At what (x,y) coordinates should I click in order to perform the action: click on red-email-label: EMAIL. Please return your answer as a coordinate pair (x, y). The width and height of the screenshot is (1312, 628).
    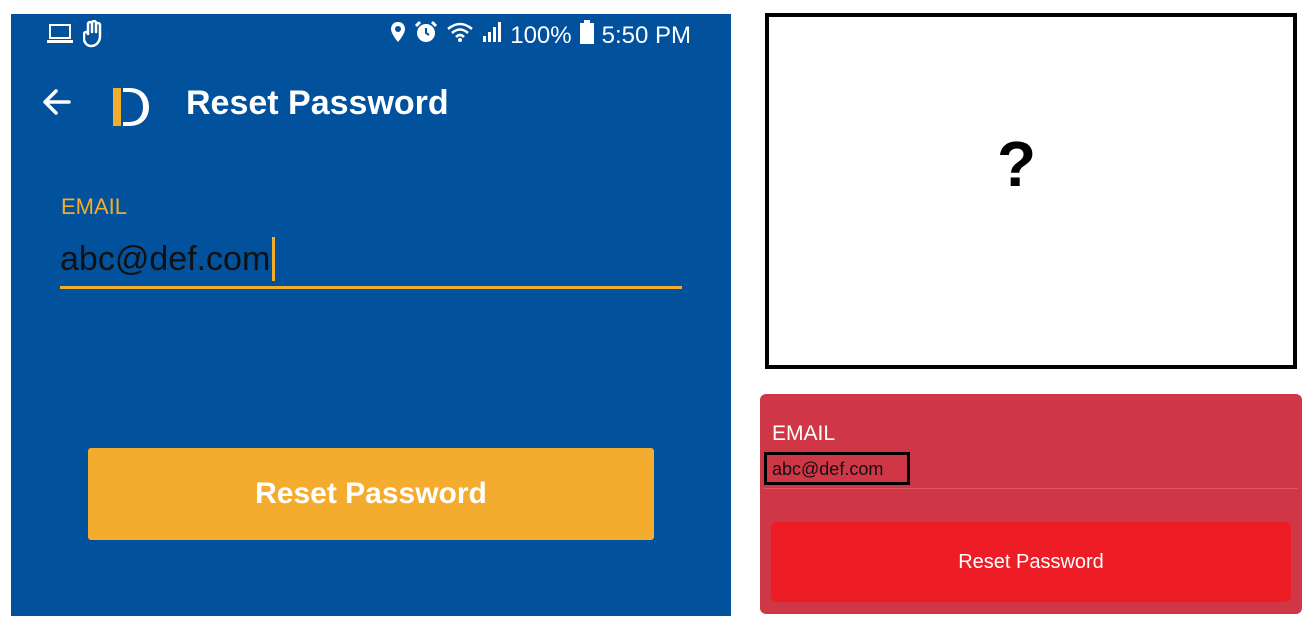
    Looking at the image, I should click on (804, 433).